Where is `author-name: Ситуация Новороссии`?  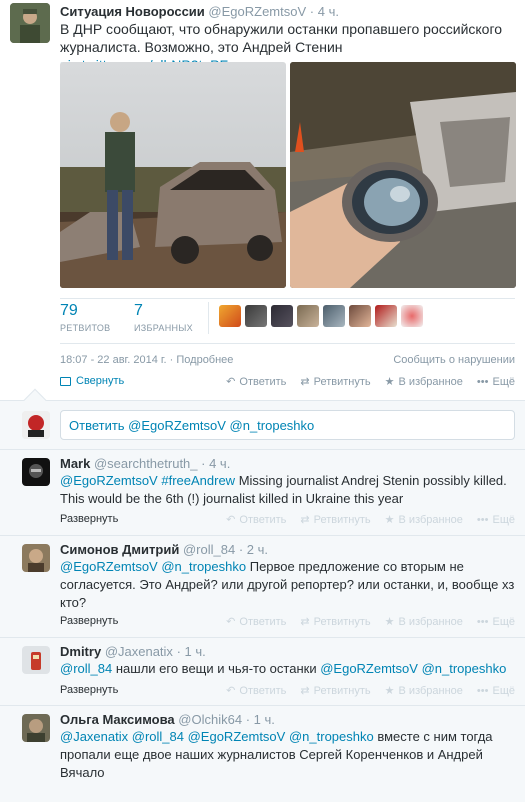 author-name: Ситуация Новороссии is located at coordinates (132, 11).